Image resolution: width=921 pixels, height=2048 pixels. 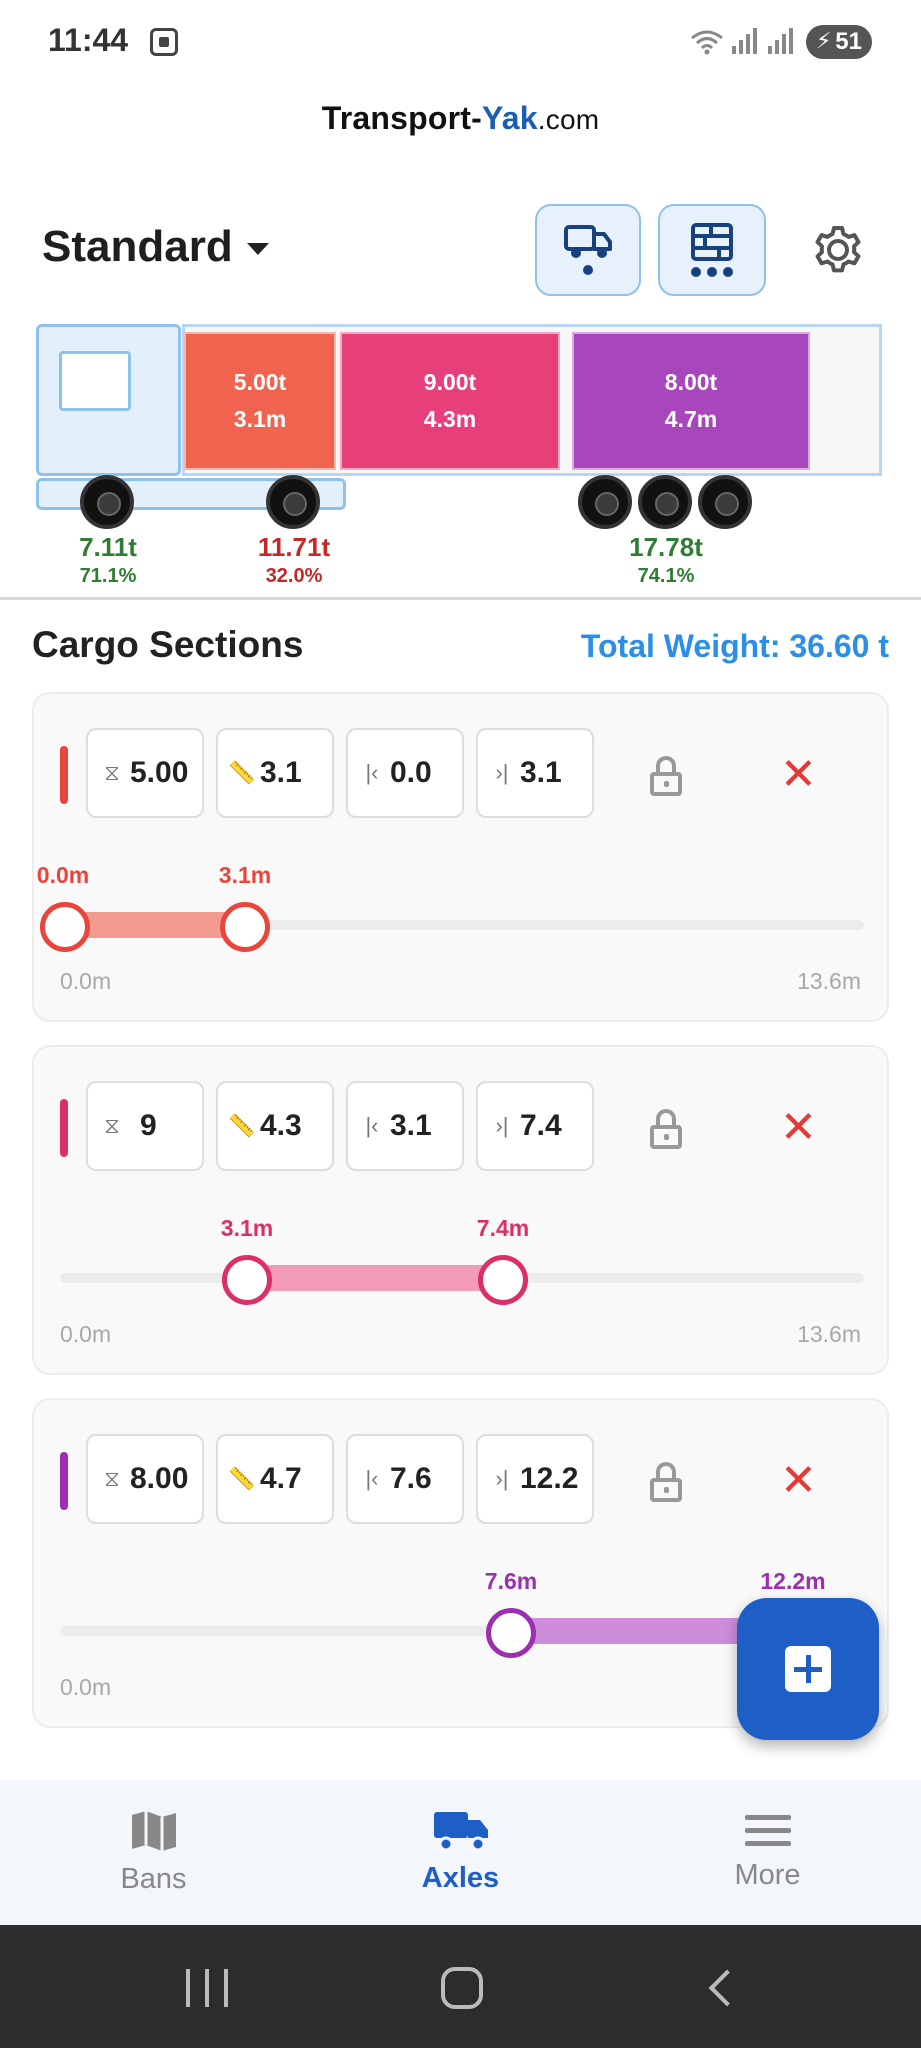 I want to click on recents-icon, so click(x=207, y=1988).